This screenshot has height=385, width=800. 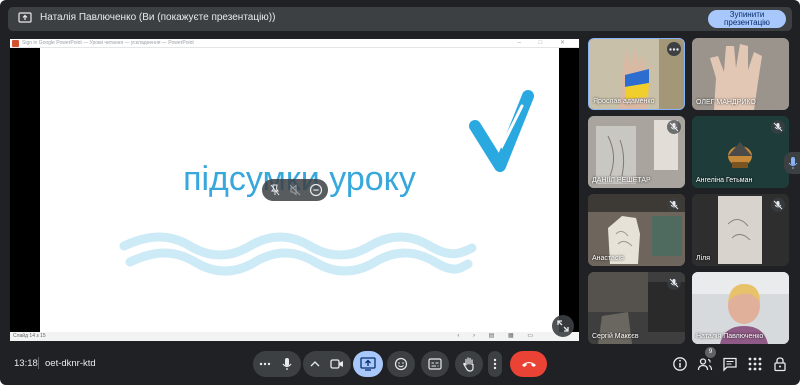 I want to click on hand-icon, so click(x=468, y=364).